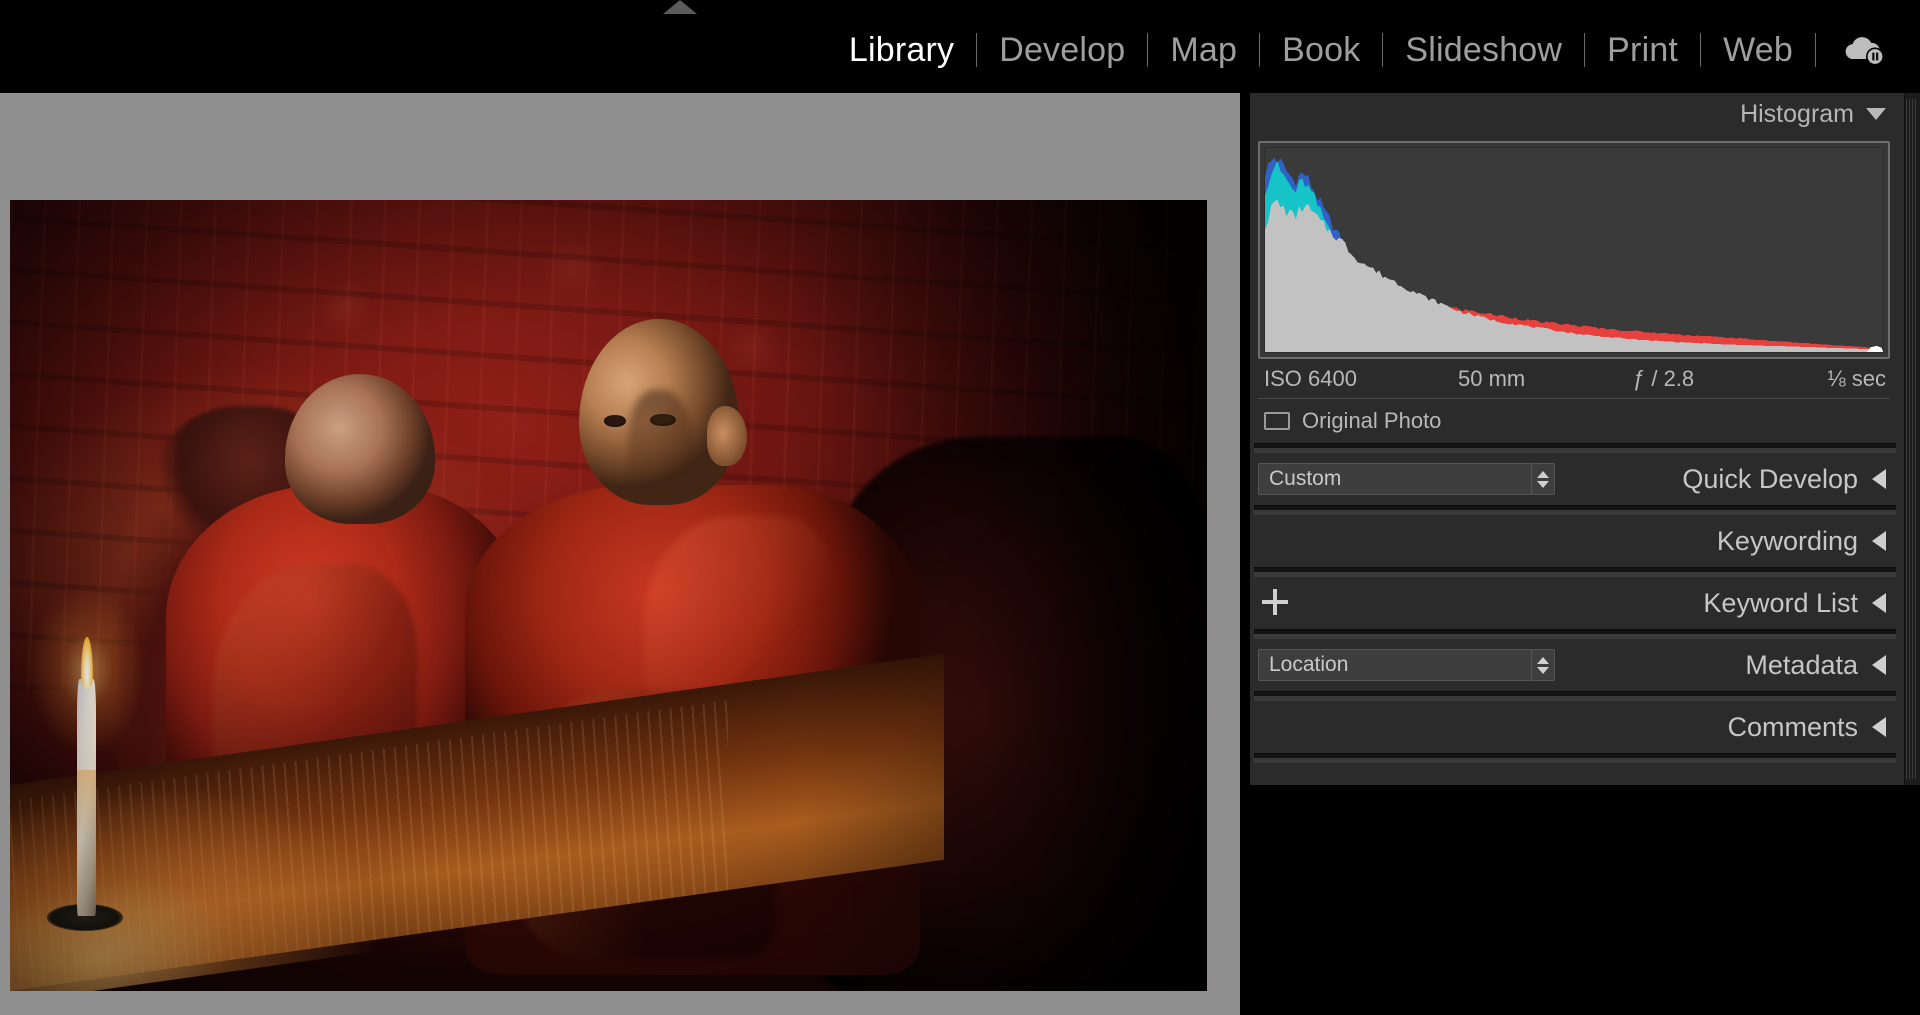 The height and width of the screenshot is (1015, 1920). Describe the element at coordinates (1770, 478) in the screenshot. I see `quick-develop-title: Quick Develop` at that location.